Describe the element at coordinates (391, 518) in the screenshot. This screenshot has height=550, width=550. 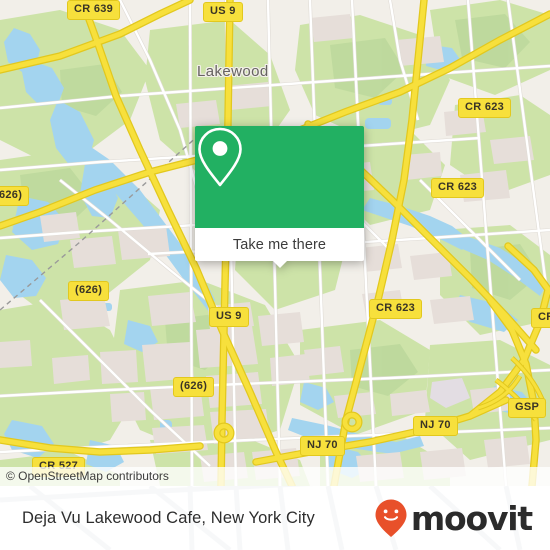
I see `moovit-pin-smiley-icon` at that location.